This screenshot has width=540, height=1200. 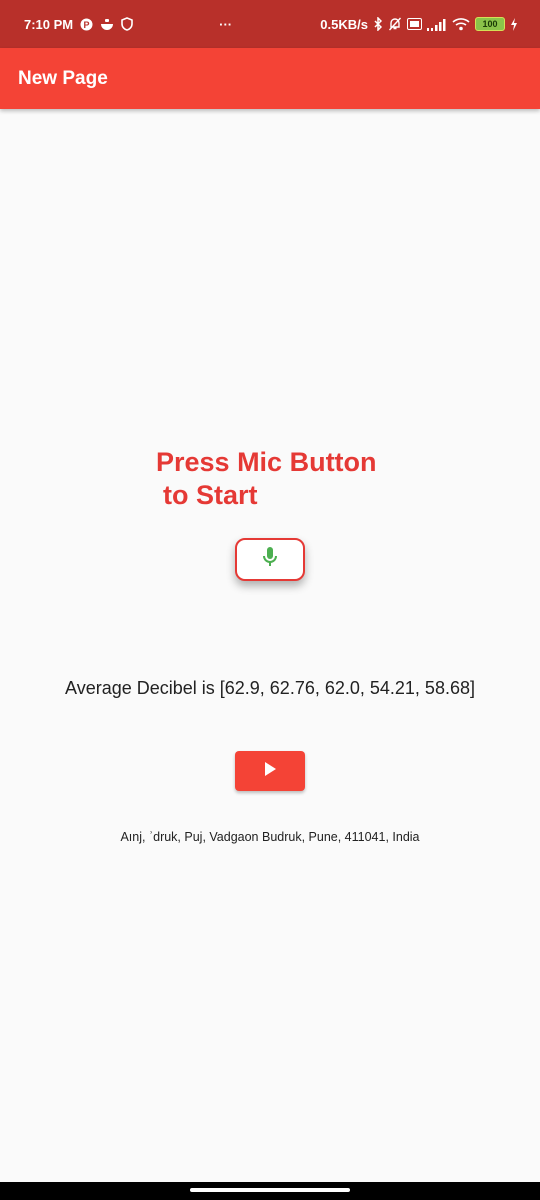 I want to click on wifi-icon, so click(x=461, y=24).